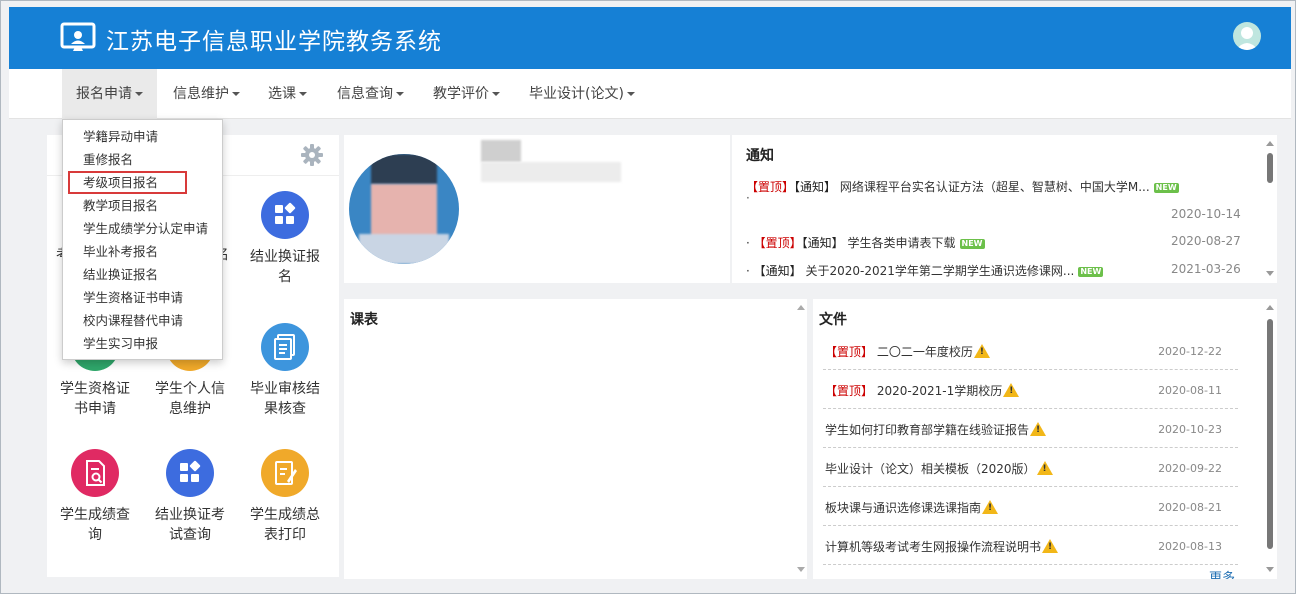 Image resolution: width=1296 pixels, height=594 pixels. What do you see at coordinates (1206, 241) in the screenshot?
I see `notice-date: 2020-08-27` at bounding box center [1206, 241].